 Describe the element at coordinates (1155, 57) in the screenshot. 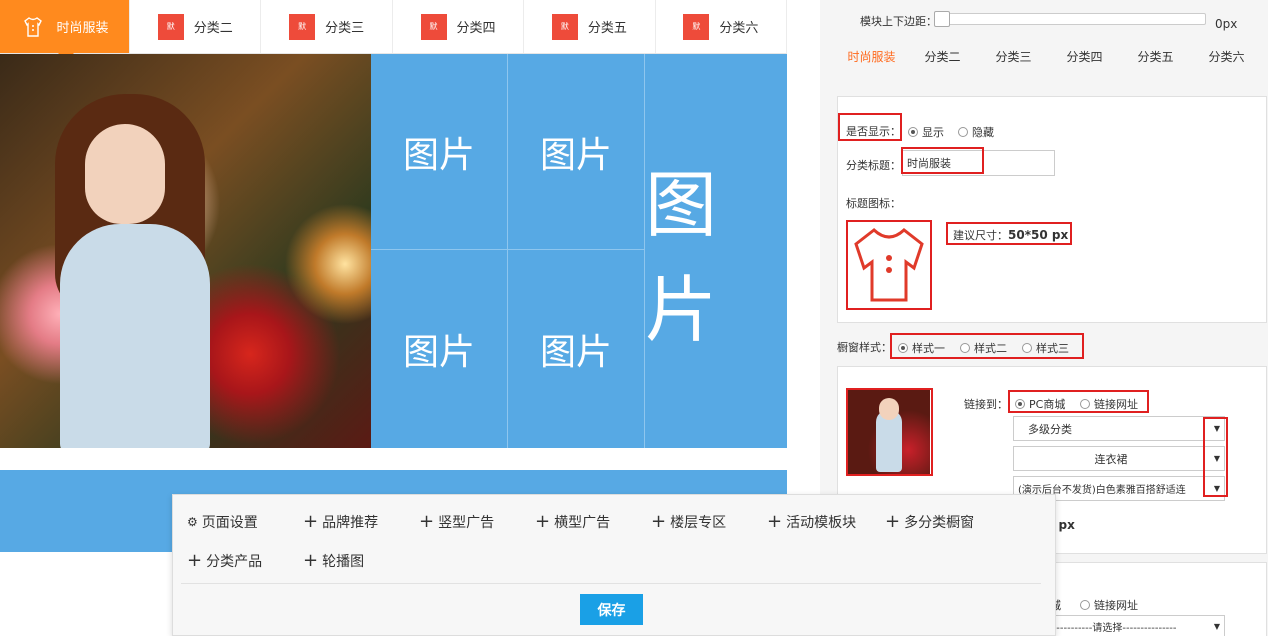

I see `tab-config-5: 分类五` at that location.